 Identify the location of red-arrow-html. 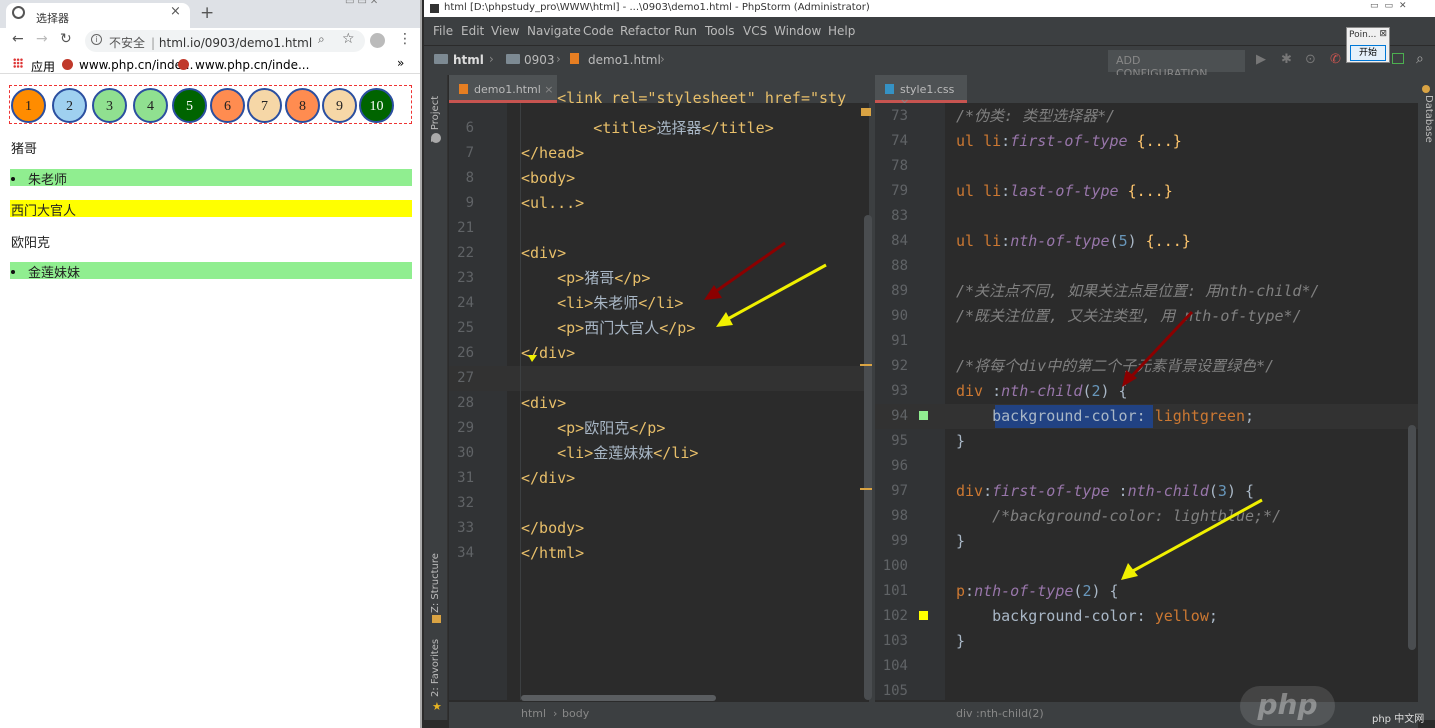
(748, 268).